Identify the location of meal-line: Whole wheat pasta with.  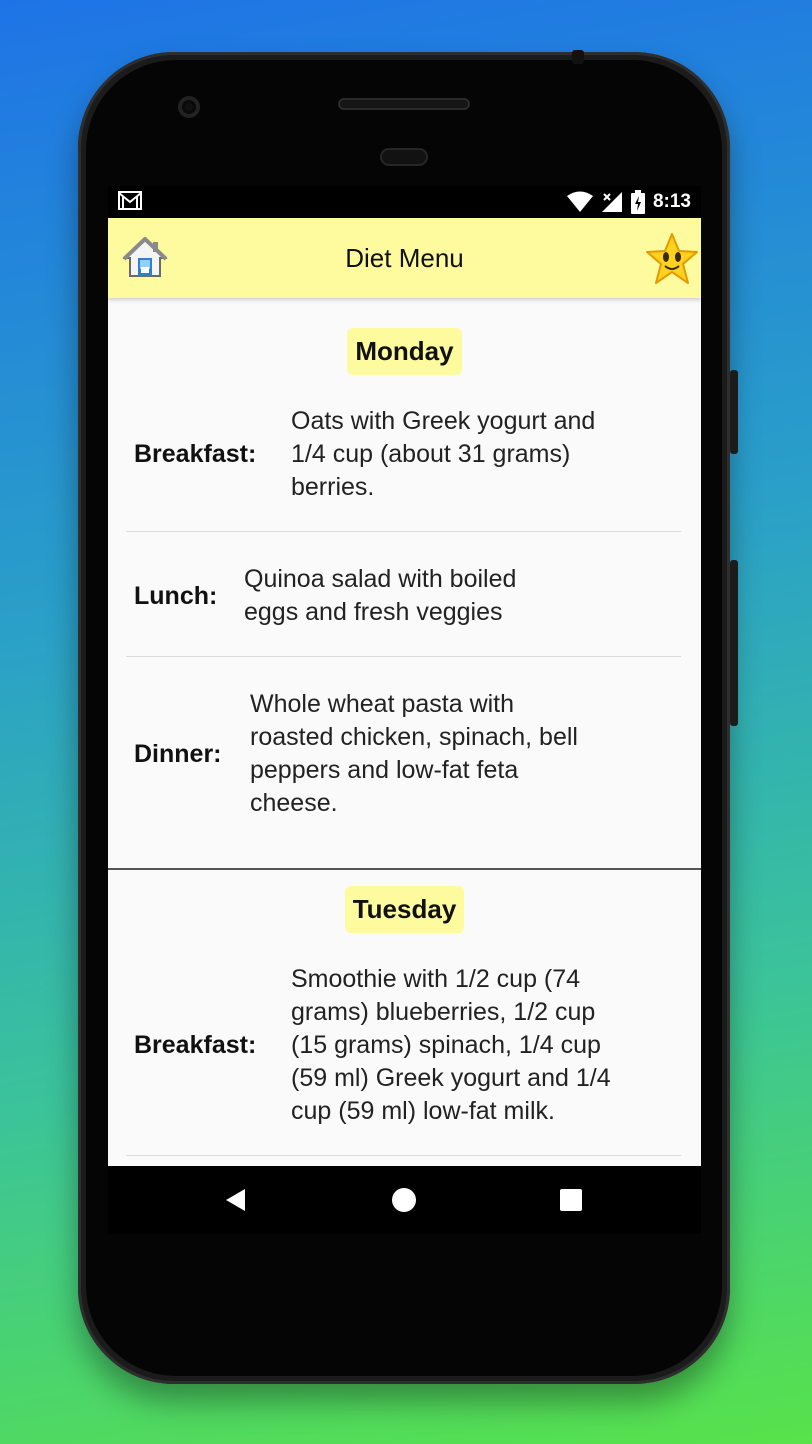
(382, 704).